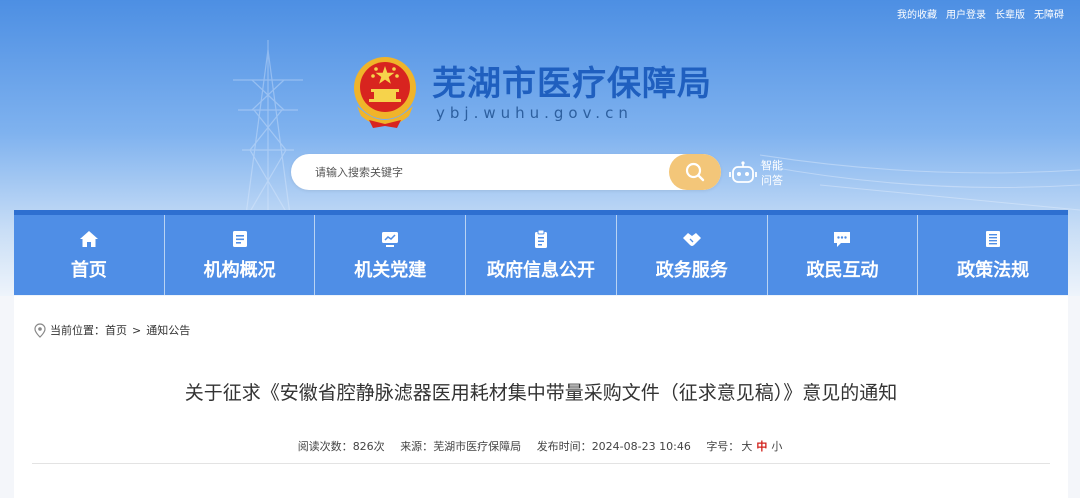 The height and width of the screenshot is (498, 1080). I want to click on book-icon, so click(993, 238).